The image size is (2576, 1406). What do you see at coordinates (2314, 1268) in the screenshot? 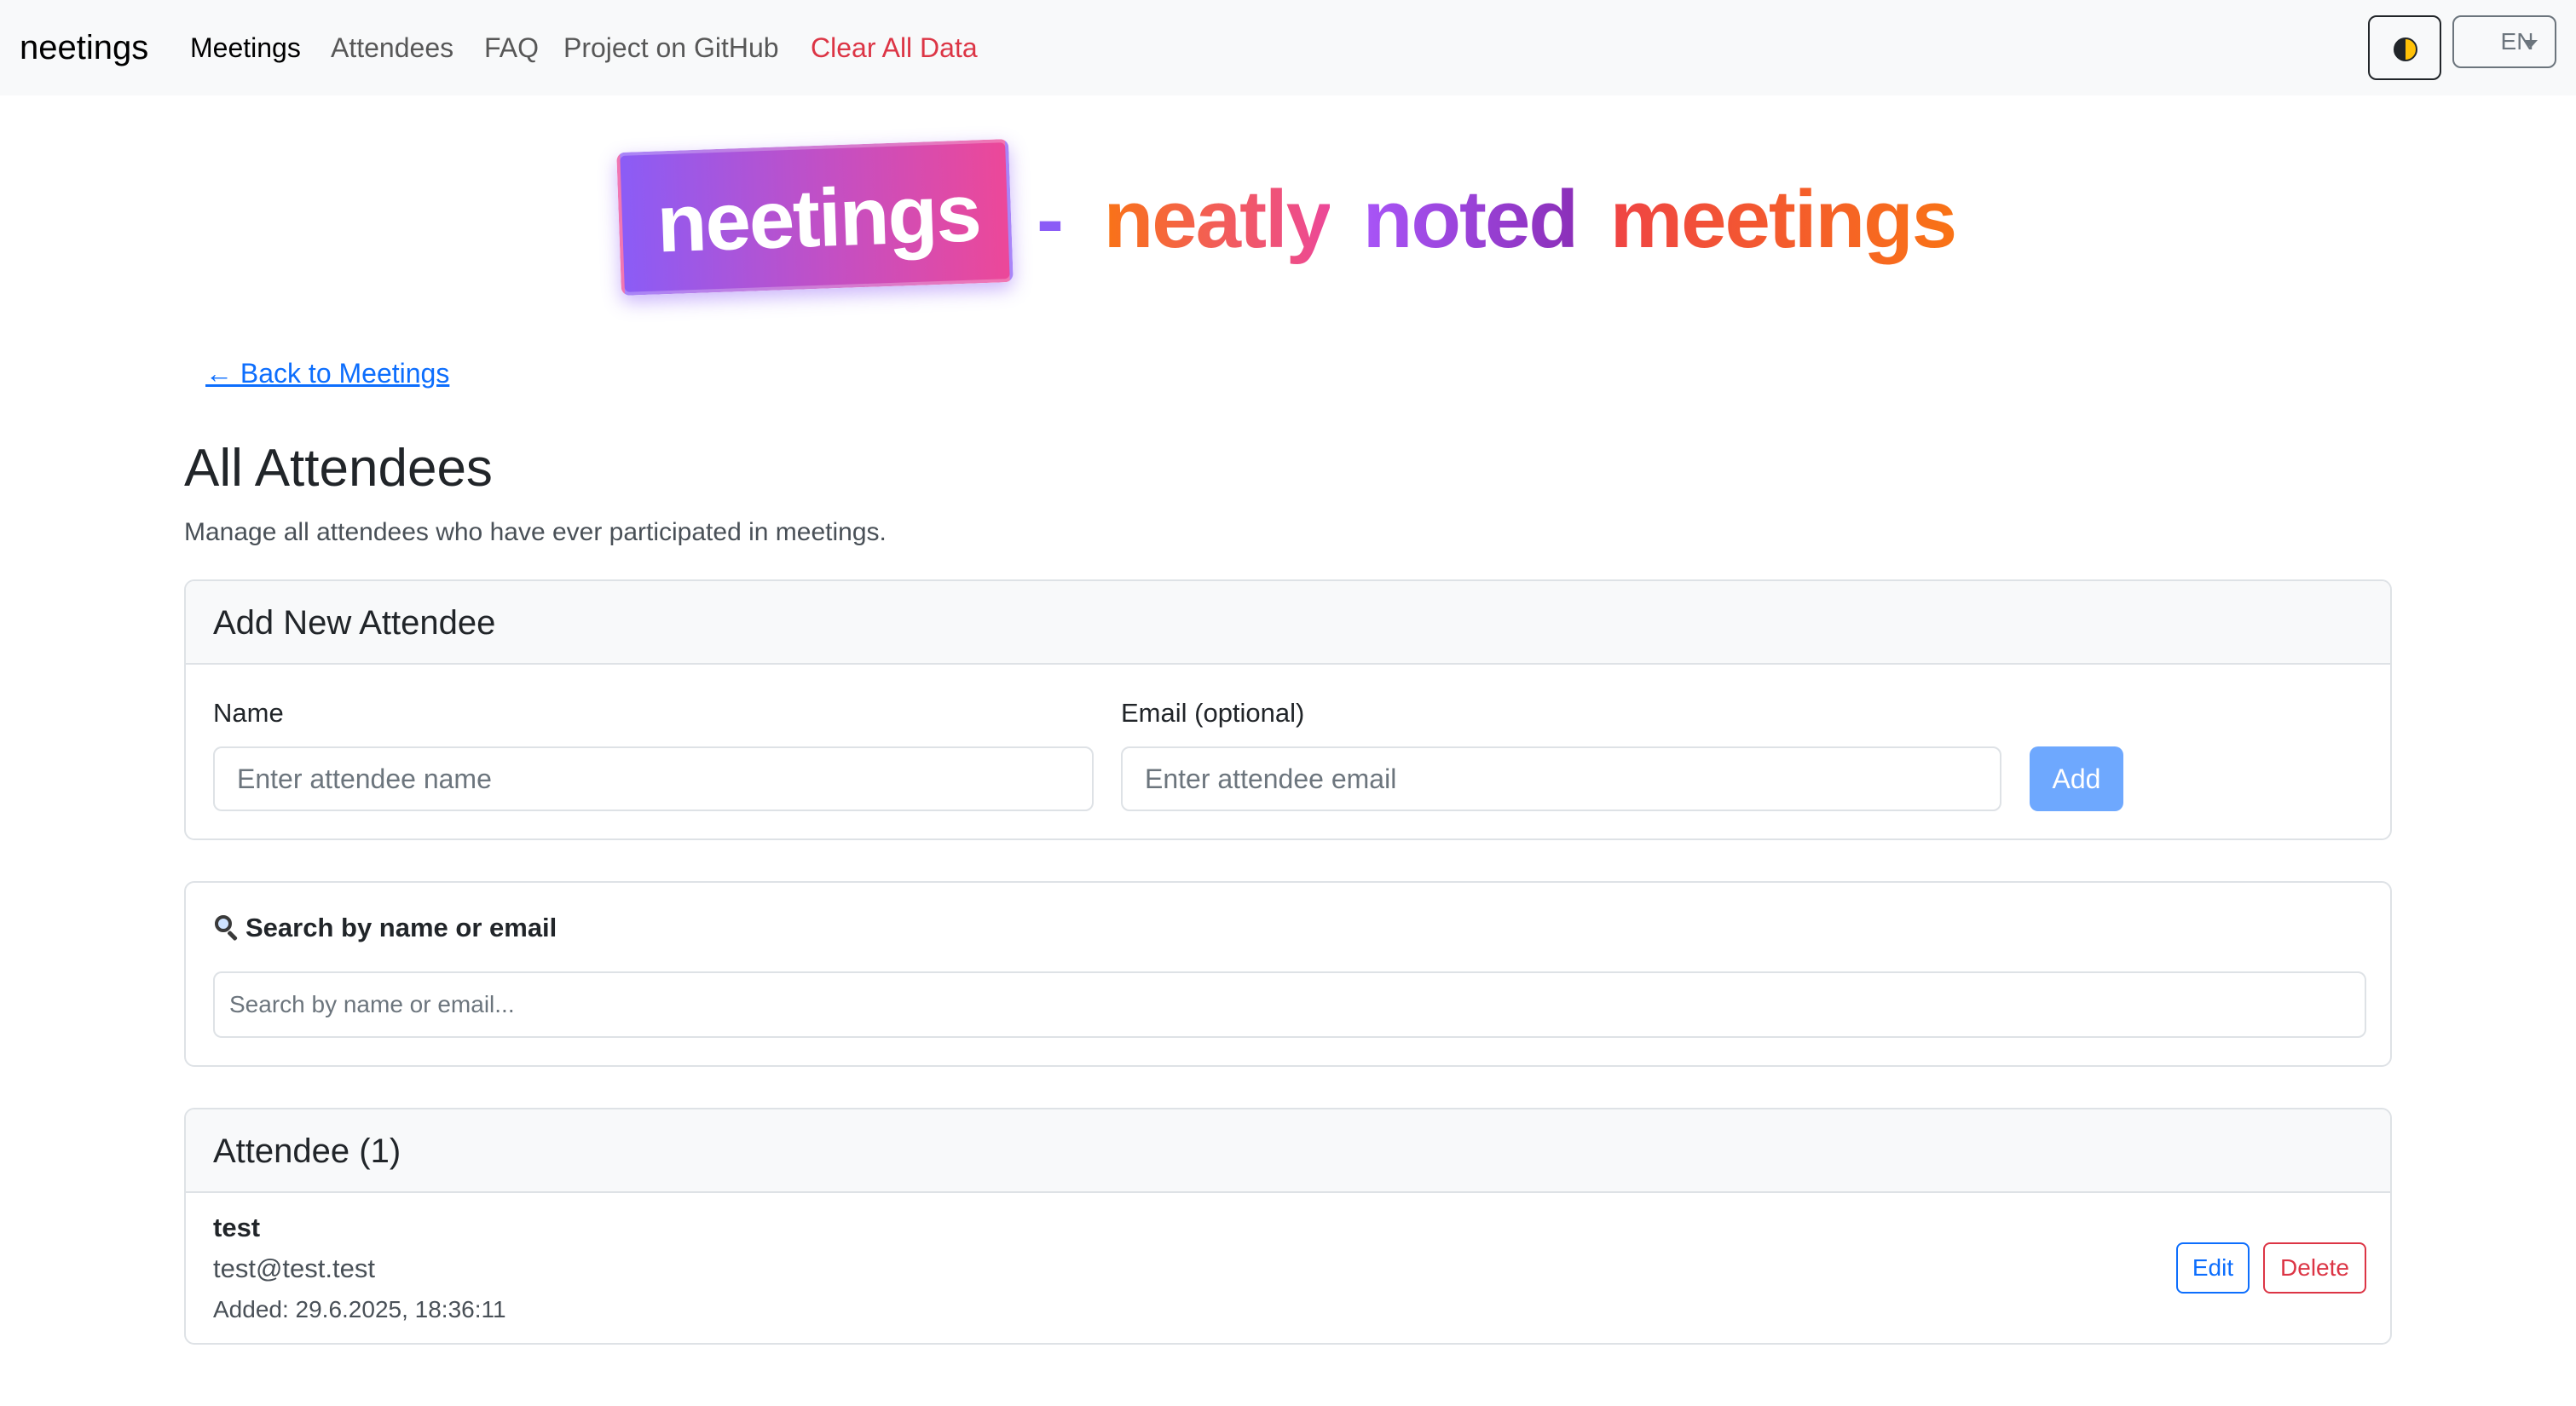
I see `delete-attendee-button: Delete` at bounding box center [2314, 1268].